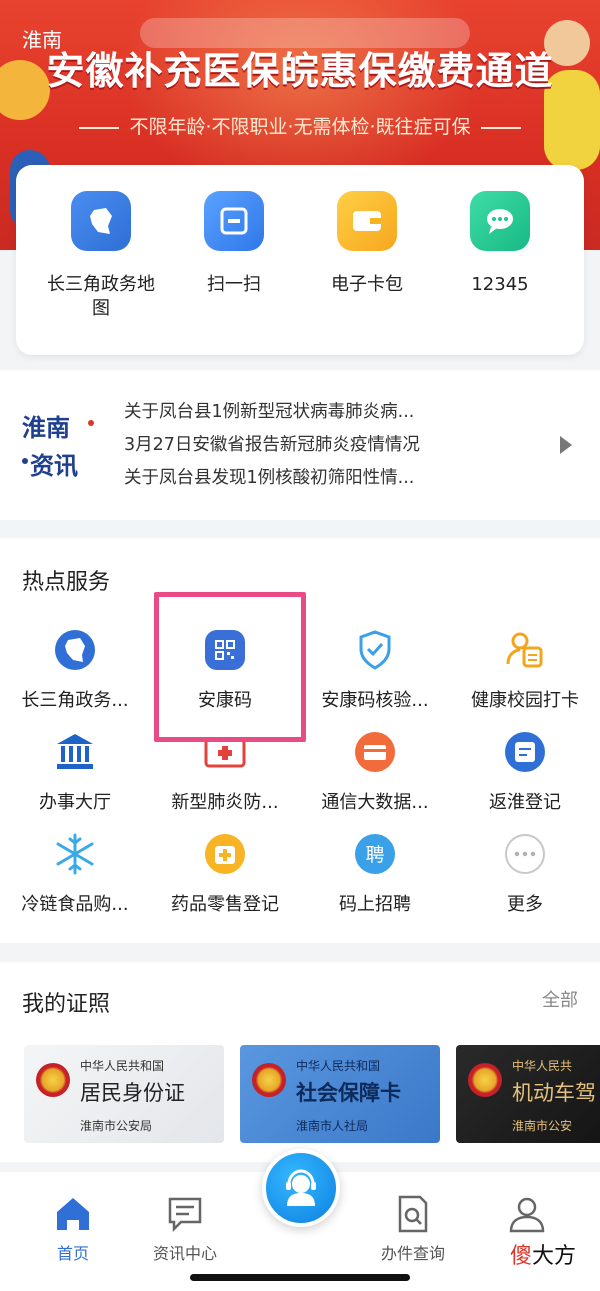 The image size is (600, 1291). I want to click on section-title: 我的证照, so click(66, 1004).